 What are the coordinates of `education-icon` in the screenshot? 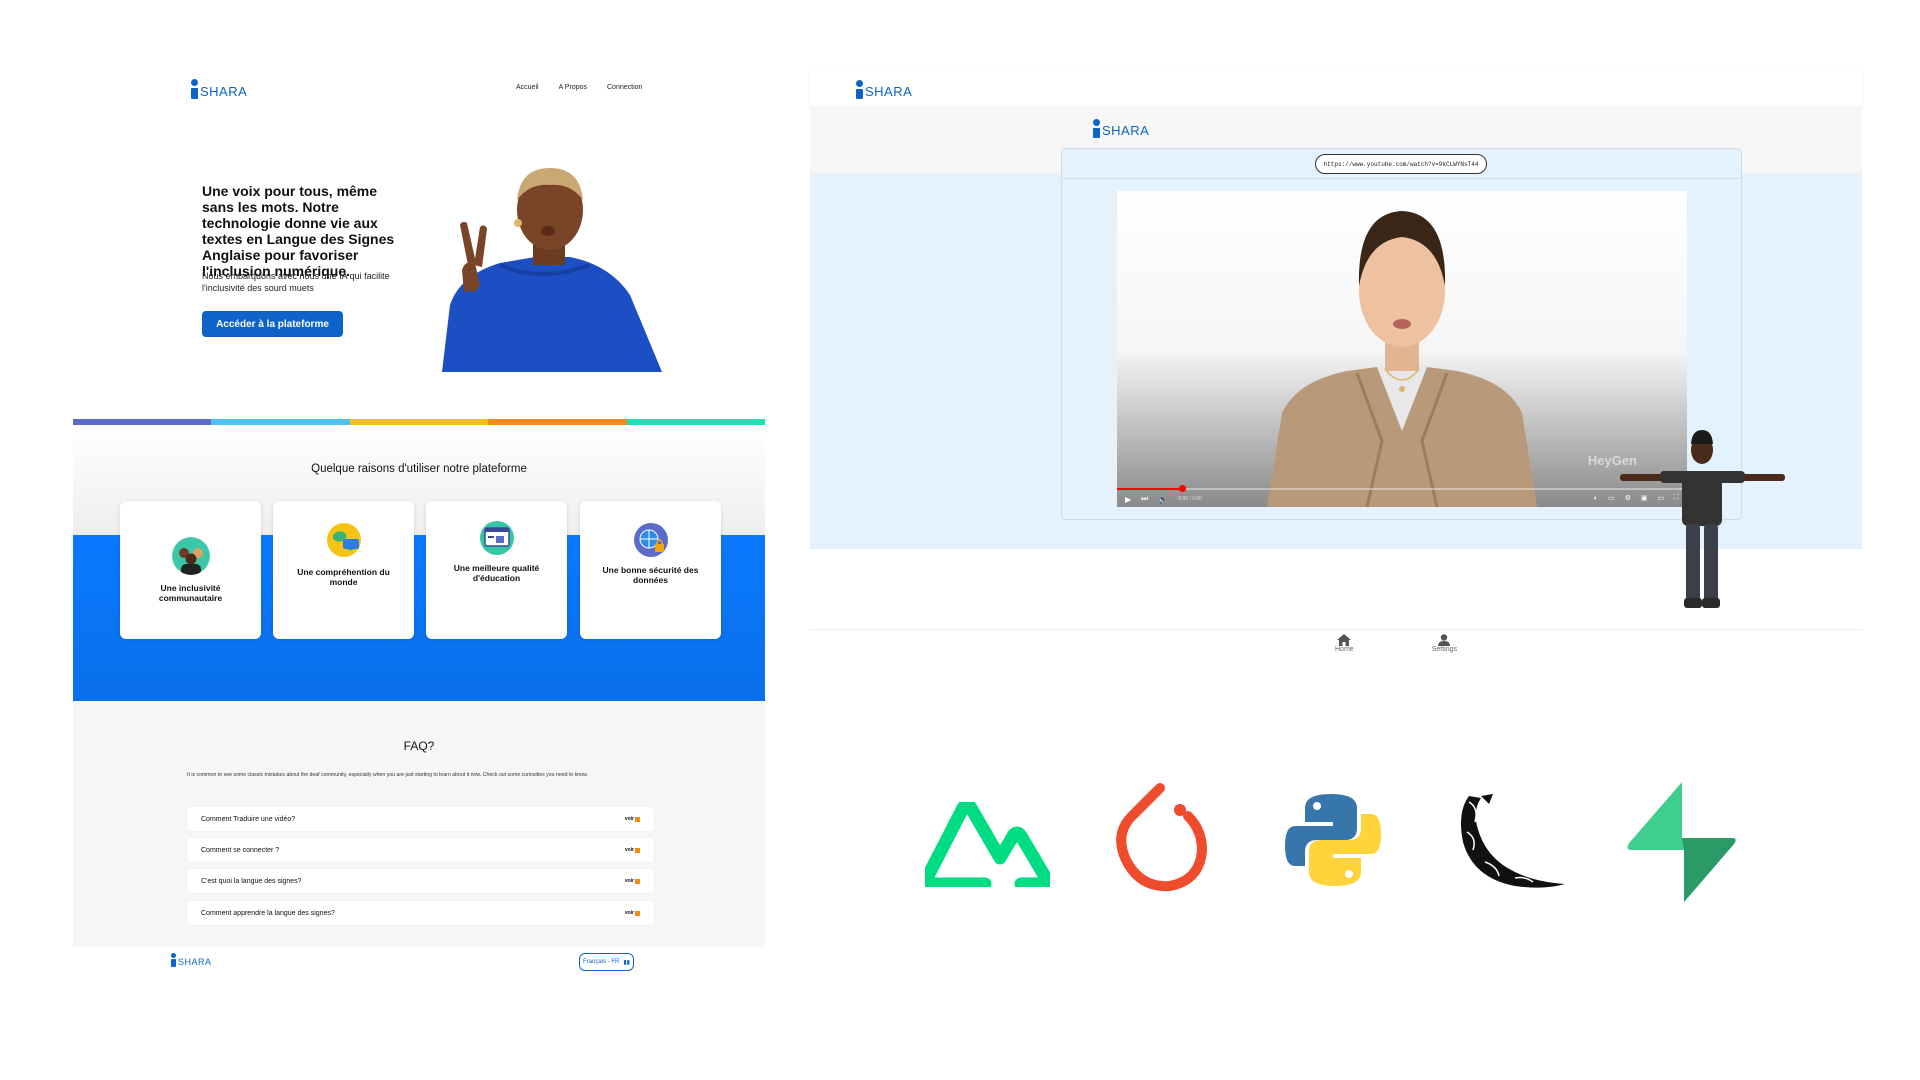 It's located at (496, 538).